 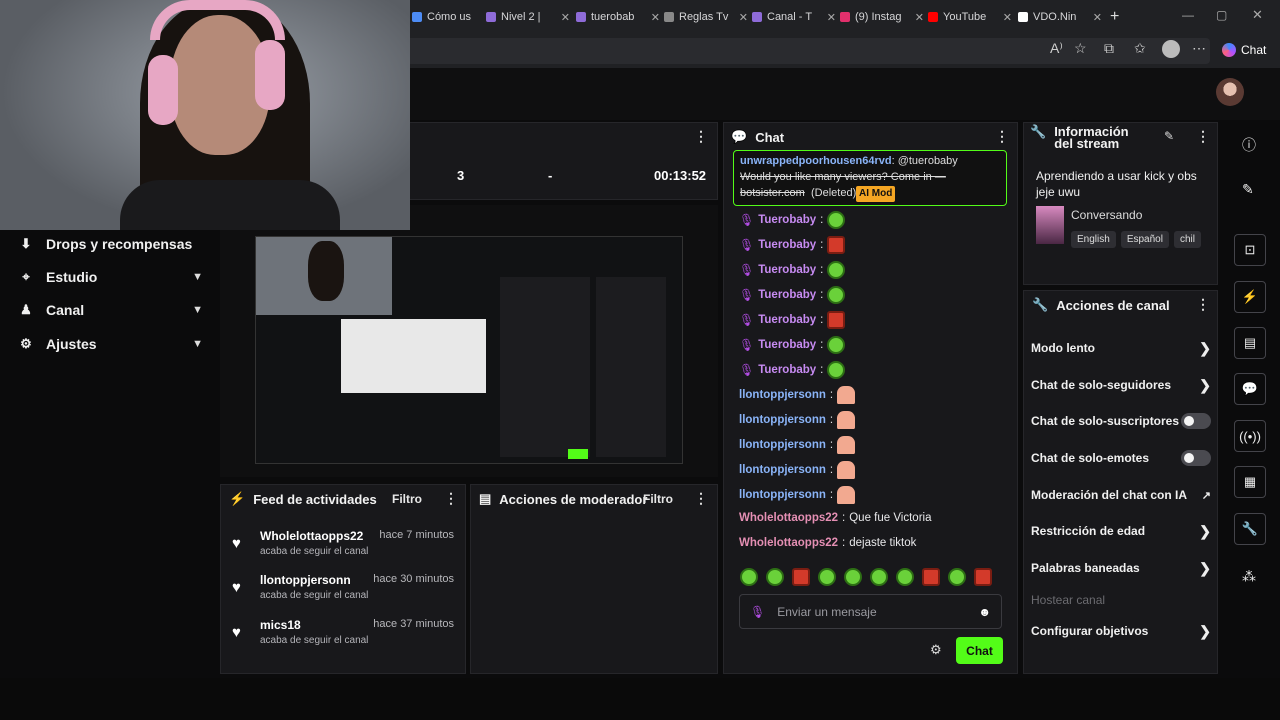 I want to click on chat-icon: 💬, so click(x=1250, y=389).